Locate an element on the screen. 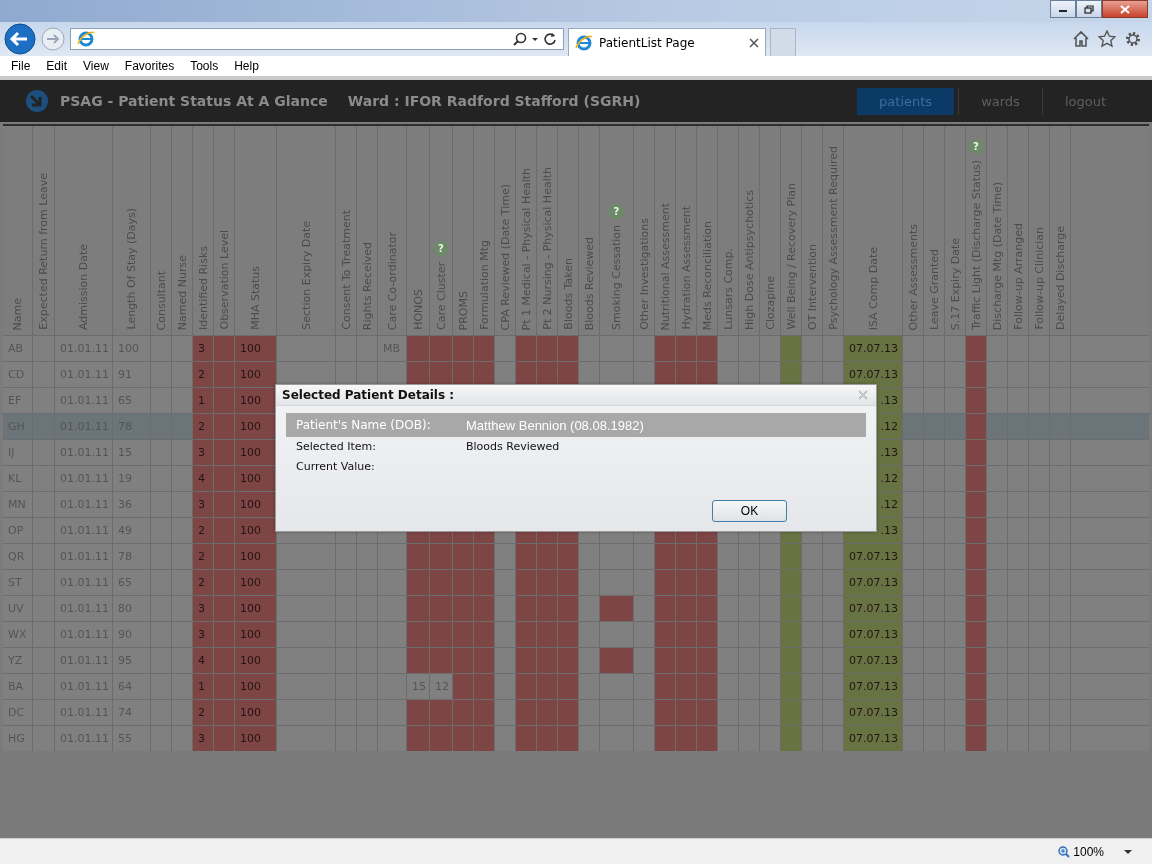 The height and width of the screenshot is (864, 1152). field-value: Bloods Reviewed is located at coordinates (513, 446).